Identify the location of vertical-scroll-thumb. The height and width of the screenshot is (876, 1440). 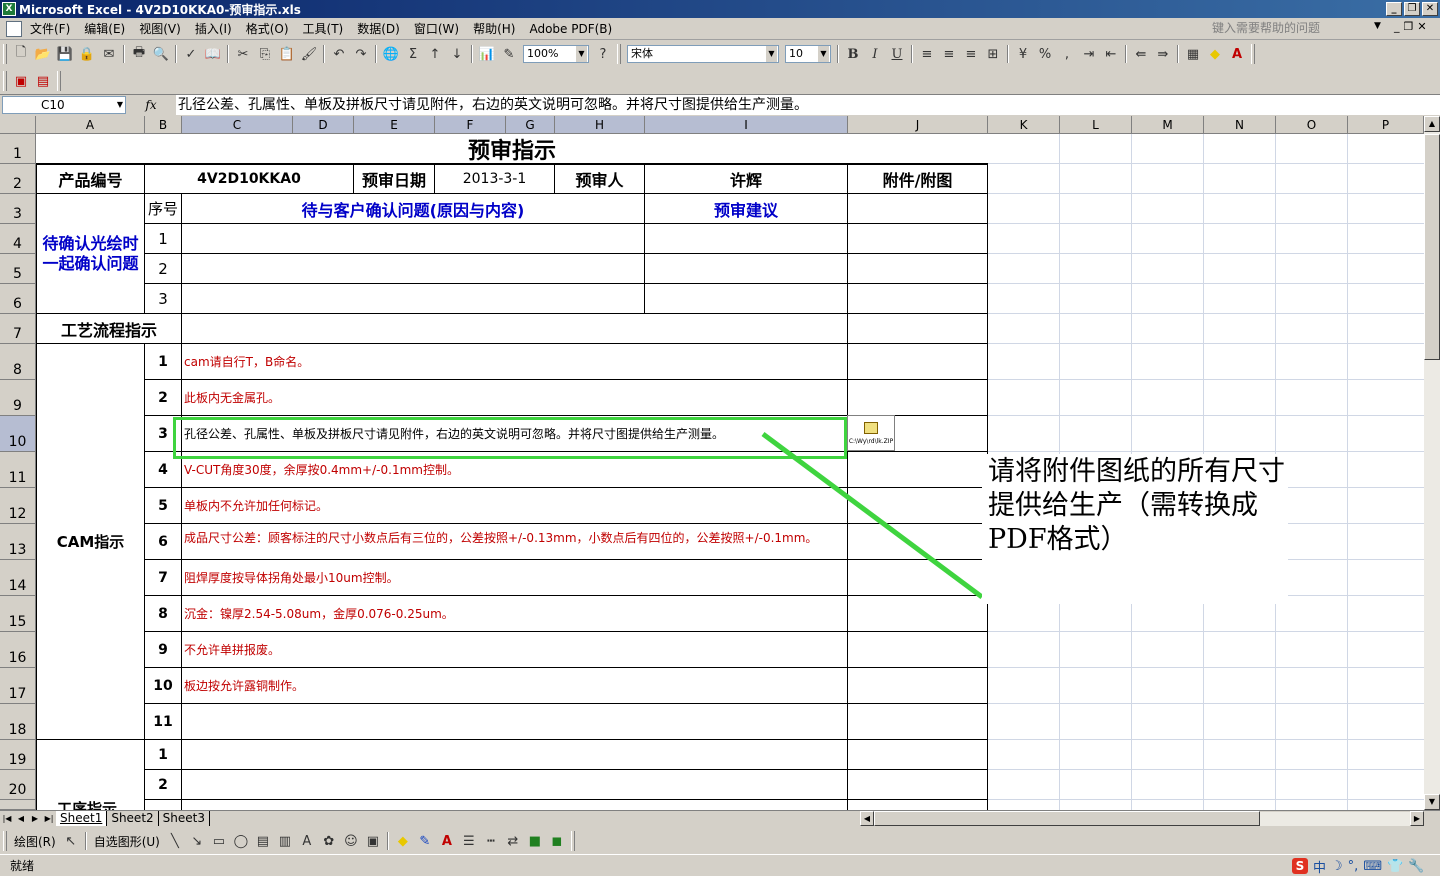
(1432, 247).